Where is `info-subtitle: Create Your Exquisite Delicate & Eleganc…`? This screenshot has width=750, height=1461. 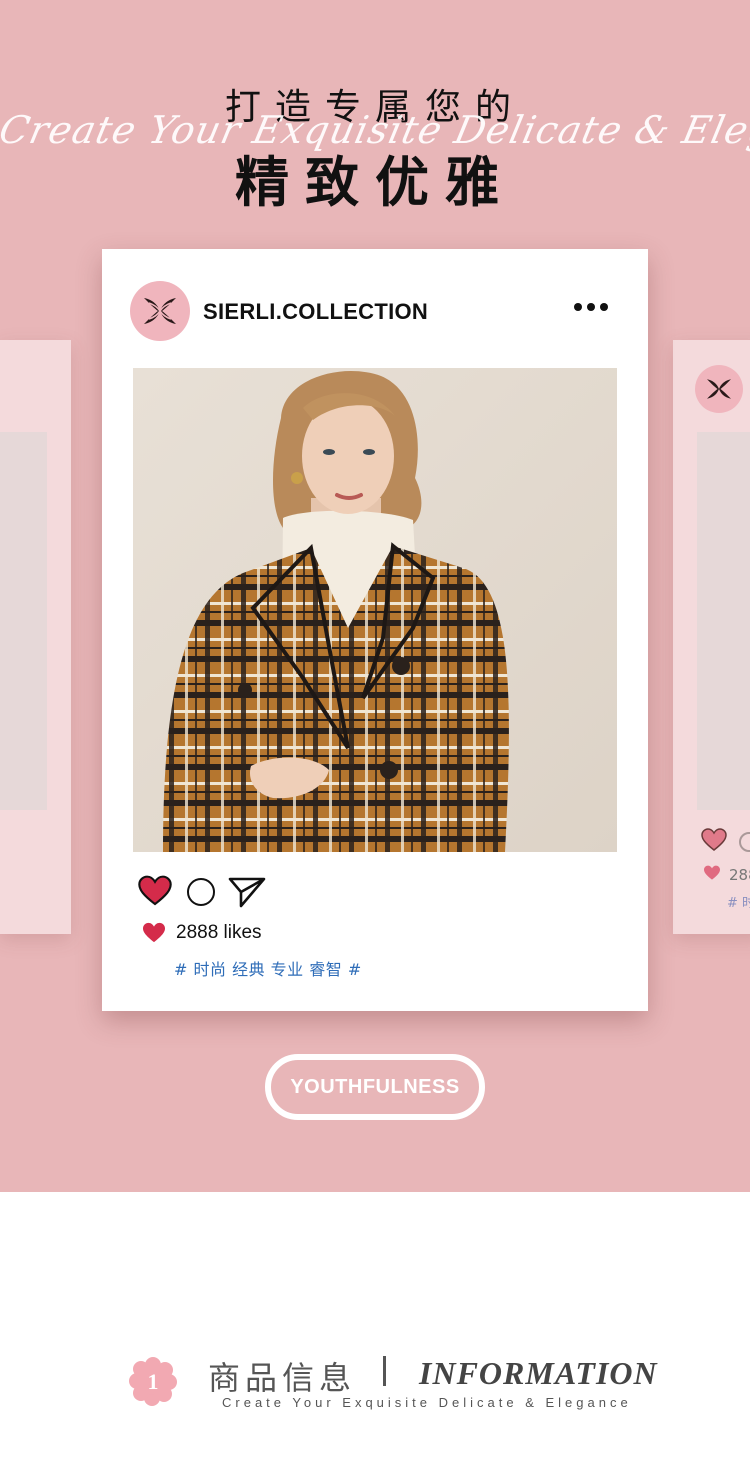
info-subtitle: Create Your Exquisite Delicate & Eleganc… is located at coordinates (427, 1402).